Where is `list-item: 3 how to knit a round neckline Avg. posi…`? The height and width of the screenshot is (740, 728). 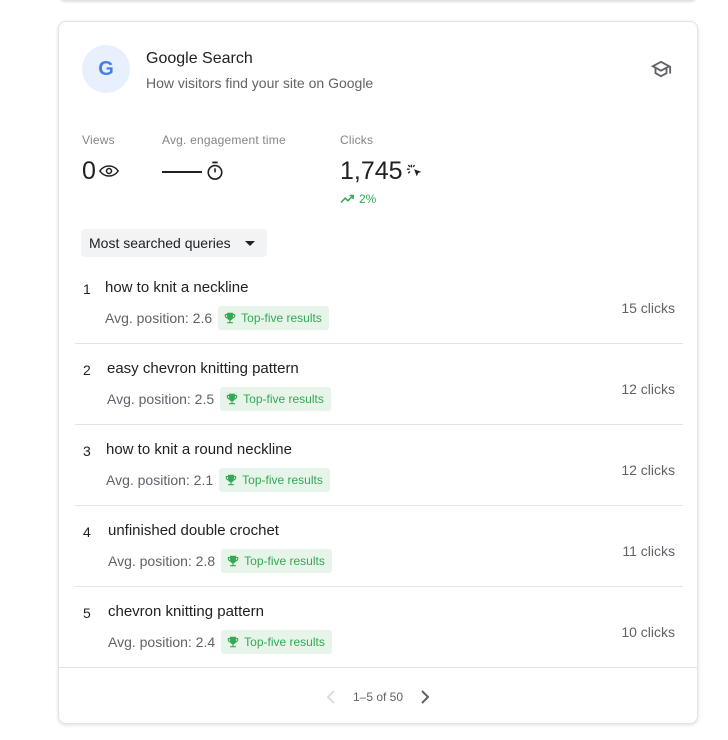
list-item: 3 how to knit a round neckline Avg. posi… is located at coordinates (379, 465).